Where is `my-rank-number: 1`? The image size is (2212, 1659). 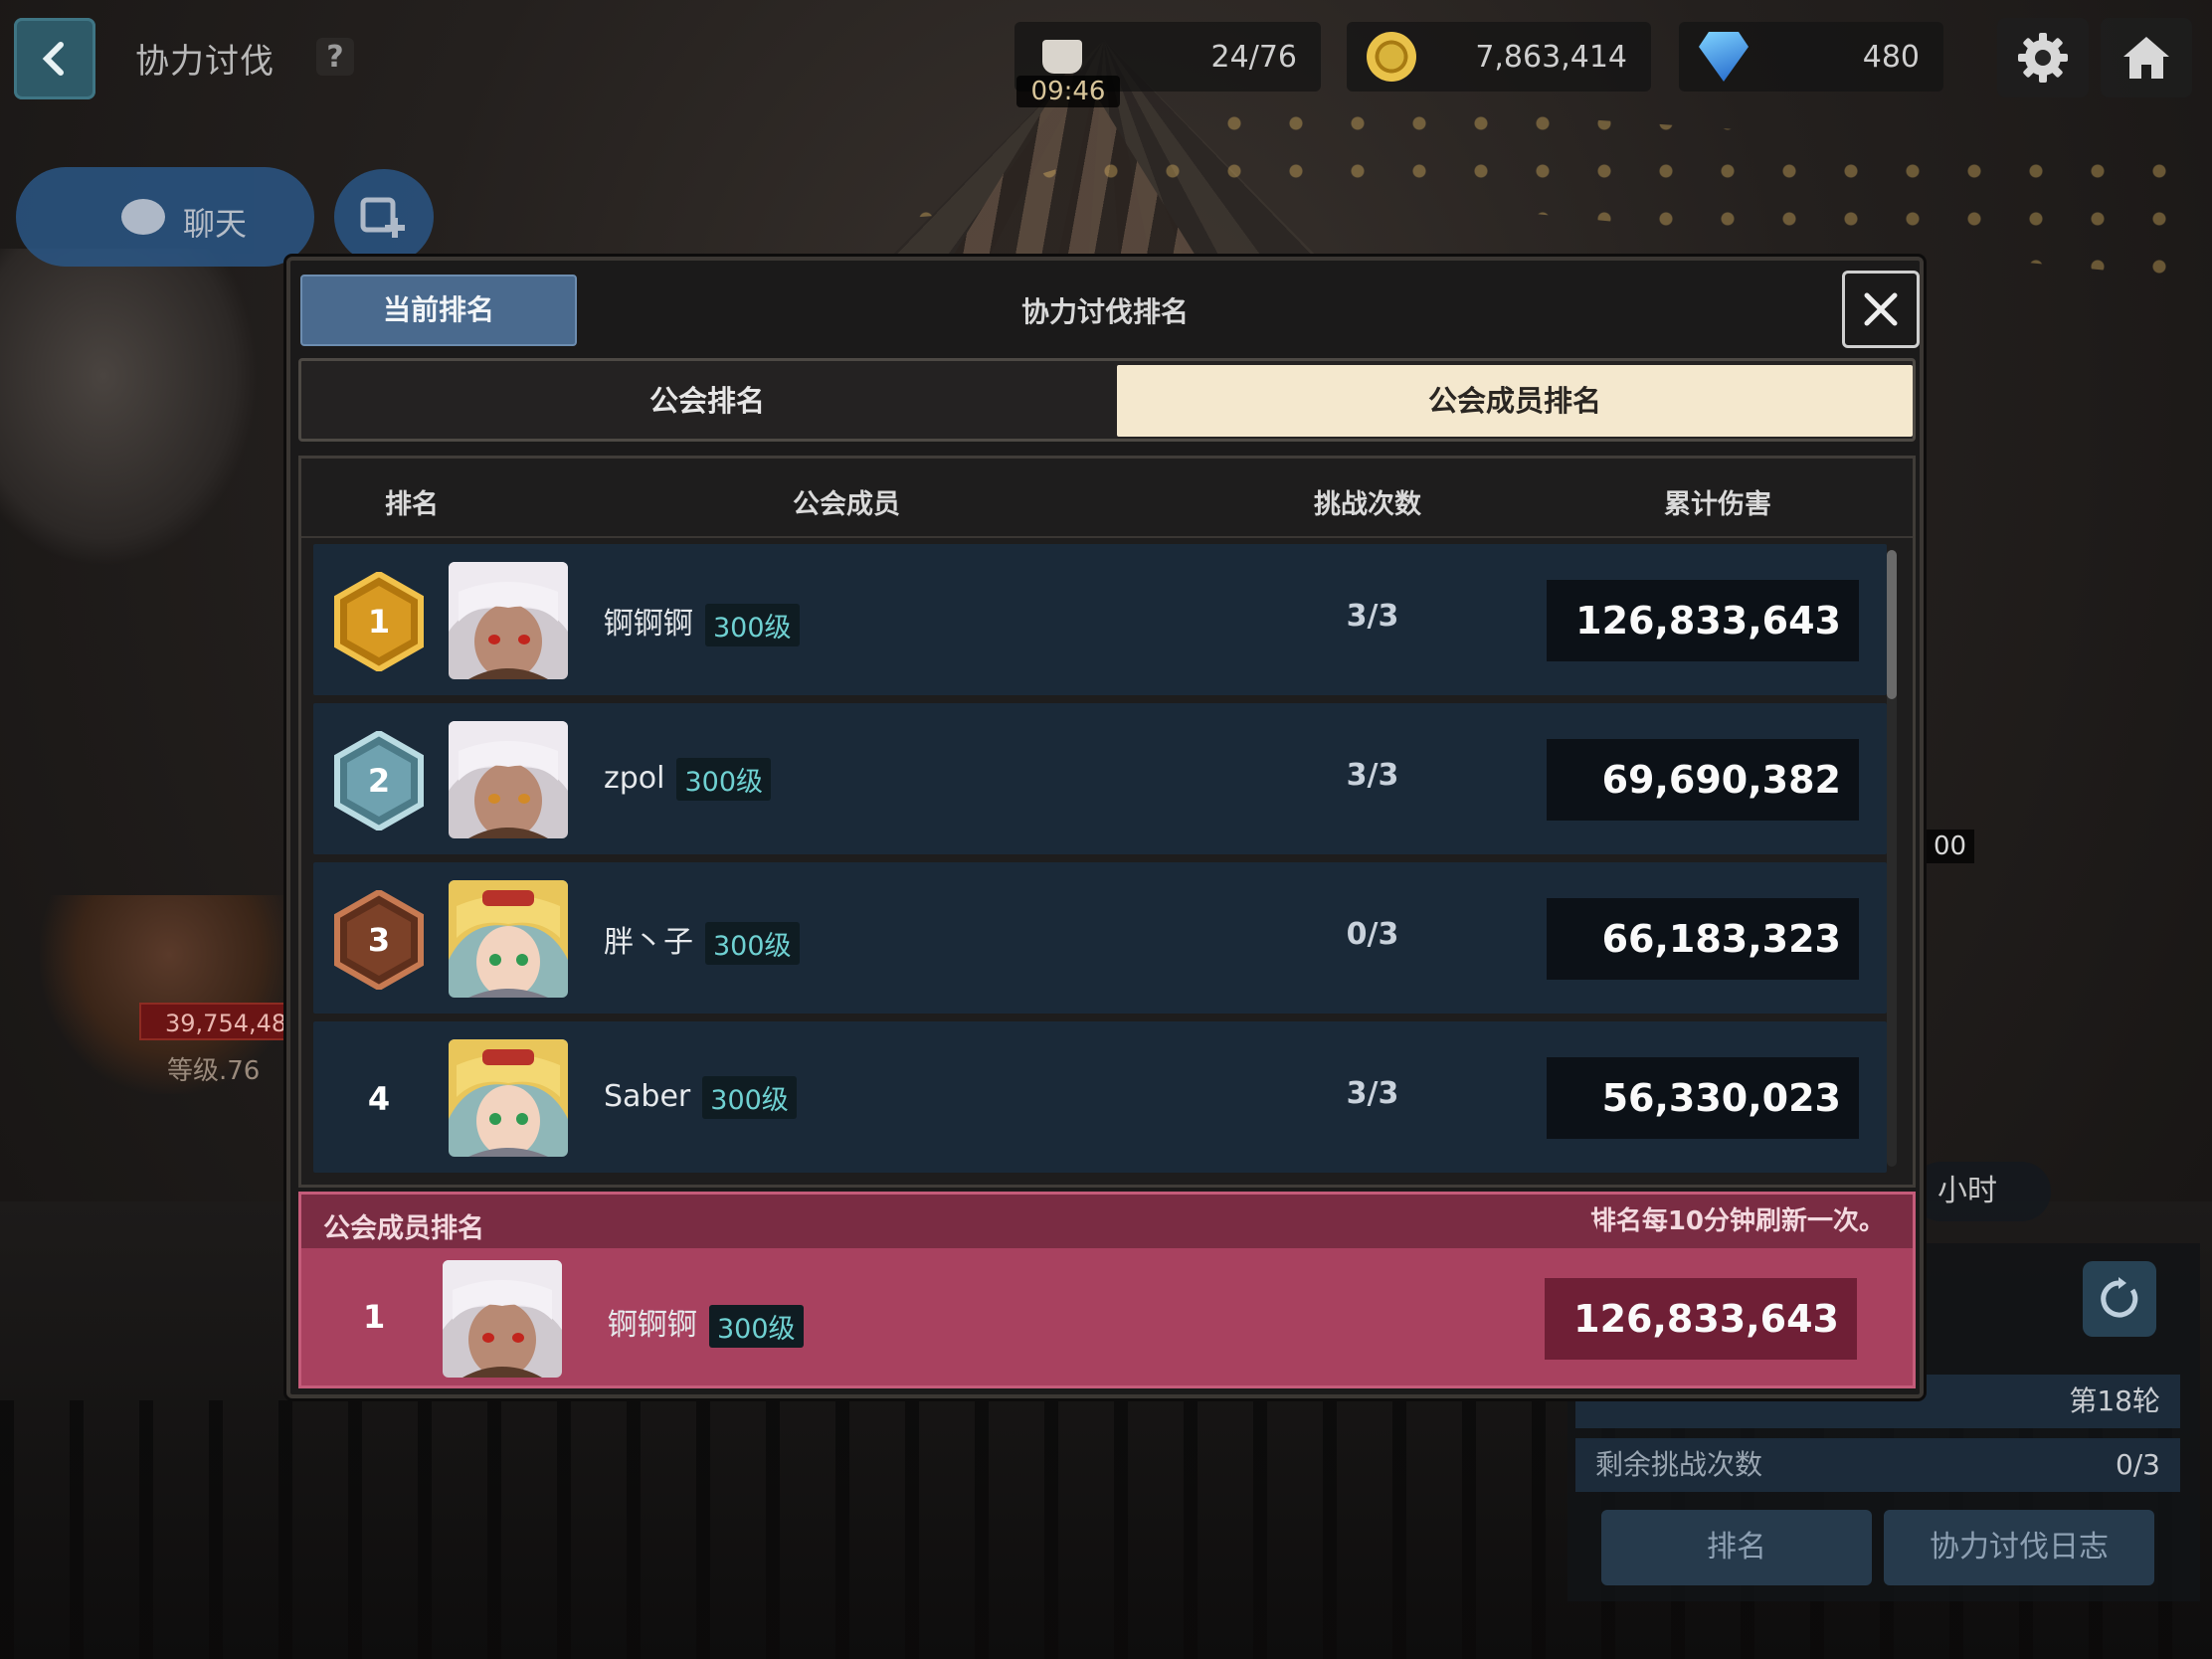
my-rank-number: 1 is located at coordinates (374, 1317).